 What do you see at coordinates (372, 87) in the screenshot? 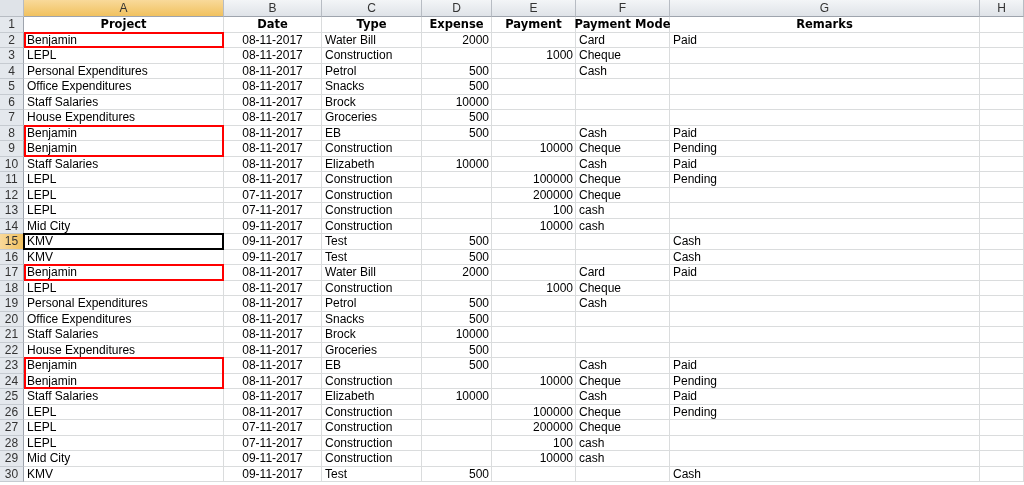
I see `table-cell: Snacks` at bounding box center [372, 87].